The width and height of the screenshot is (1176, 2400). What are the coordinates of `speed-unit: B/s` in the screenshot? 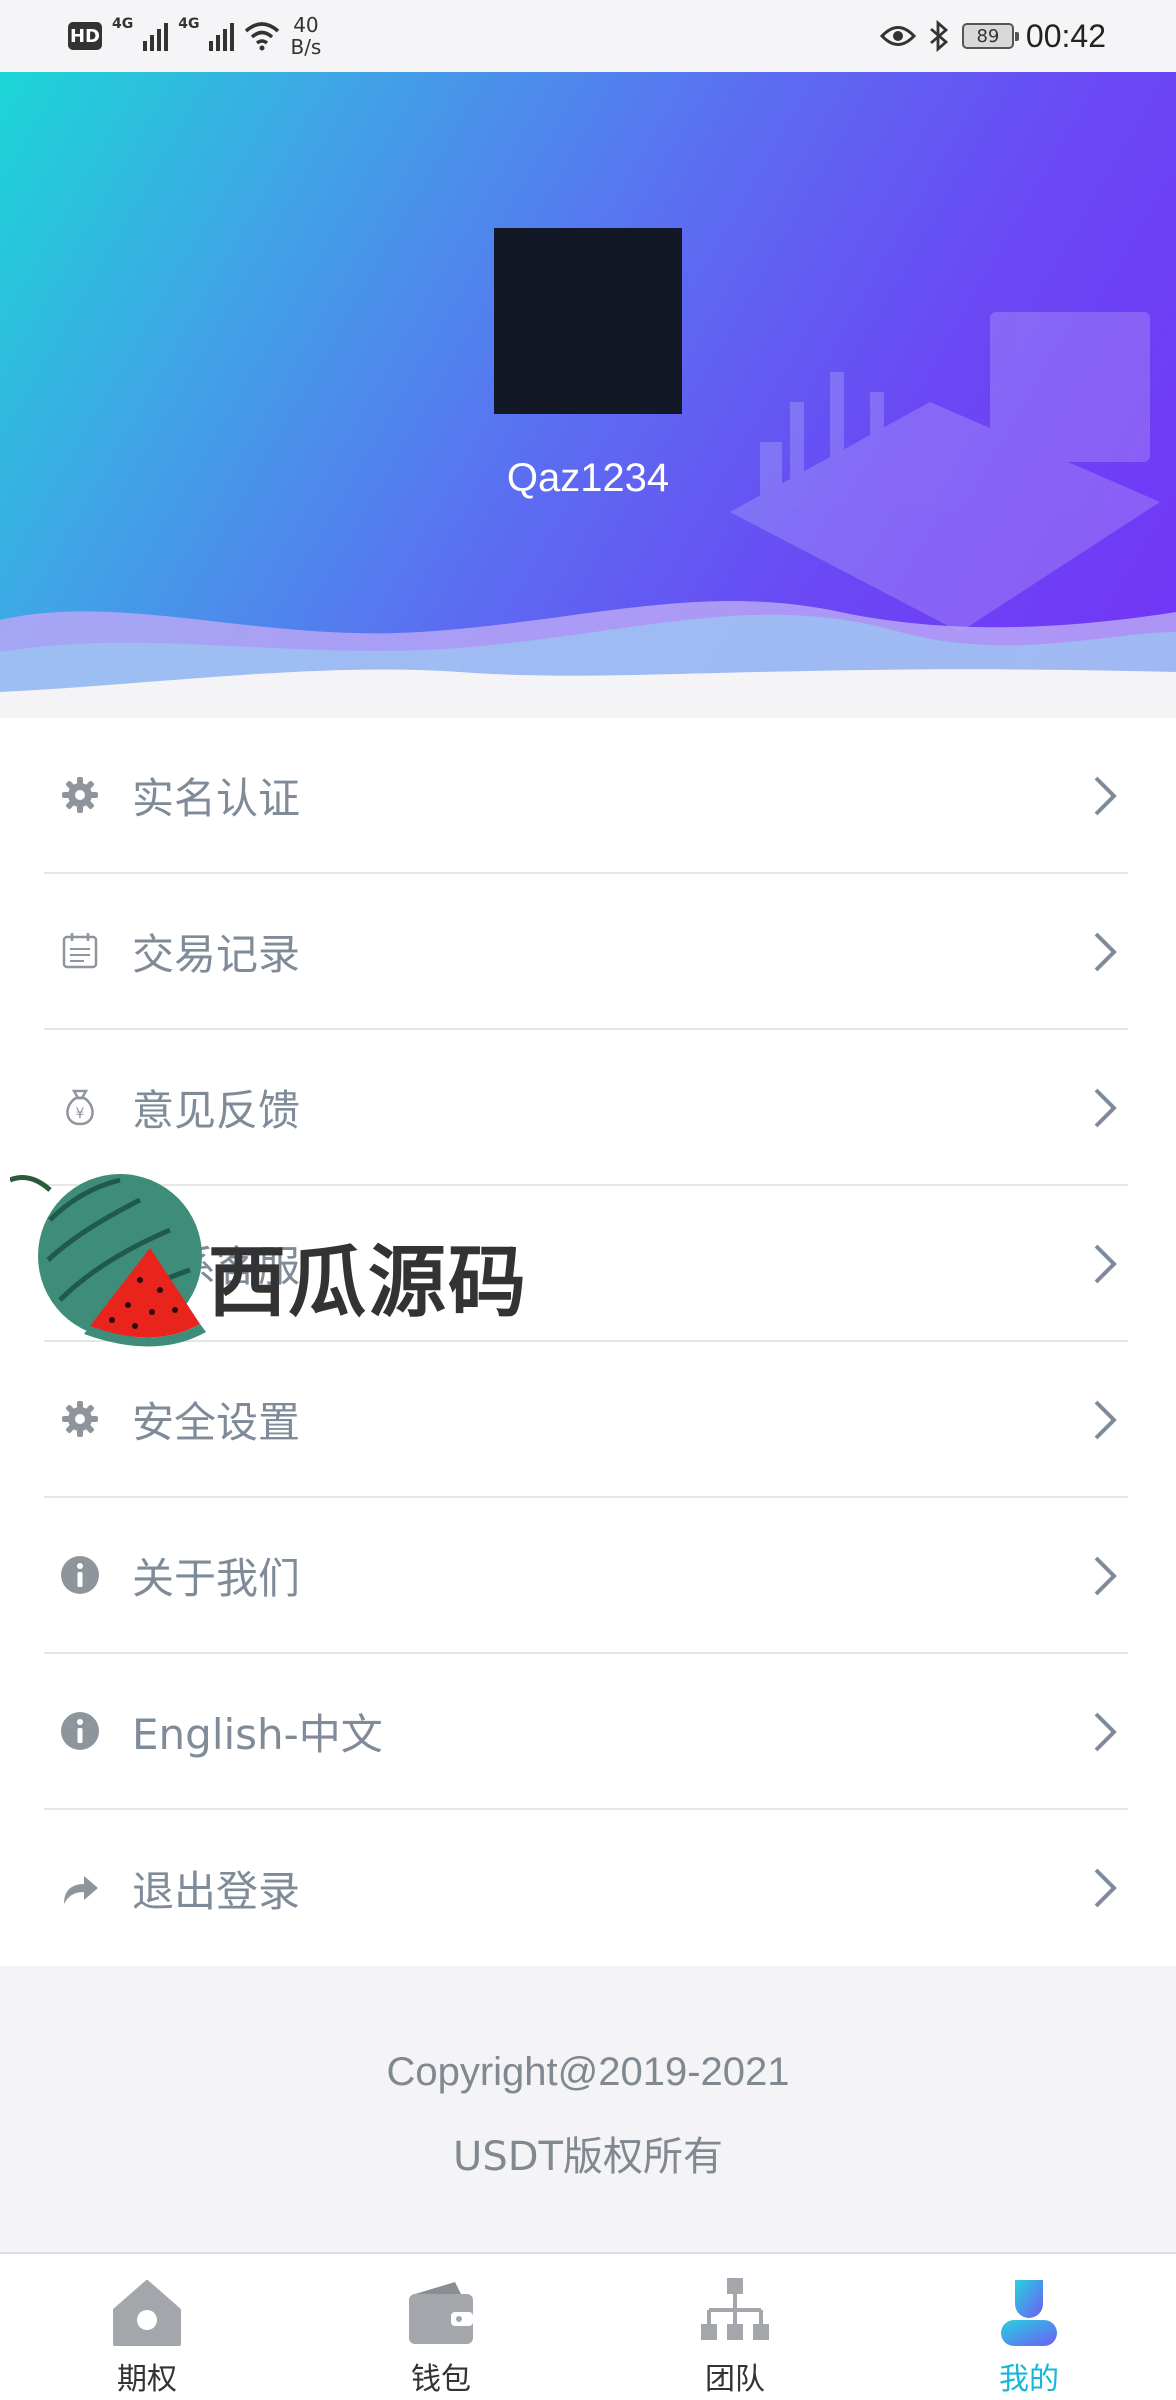 It's located at (306, 47).